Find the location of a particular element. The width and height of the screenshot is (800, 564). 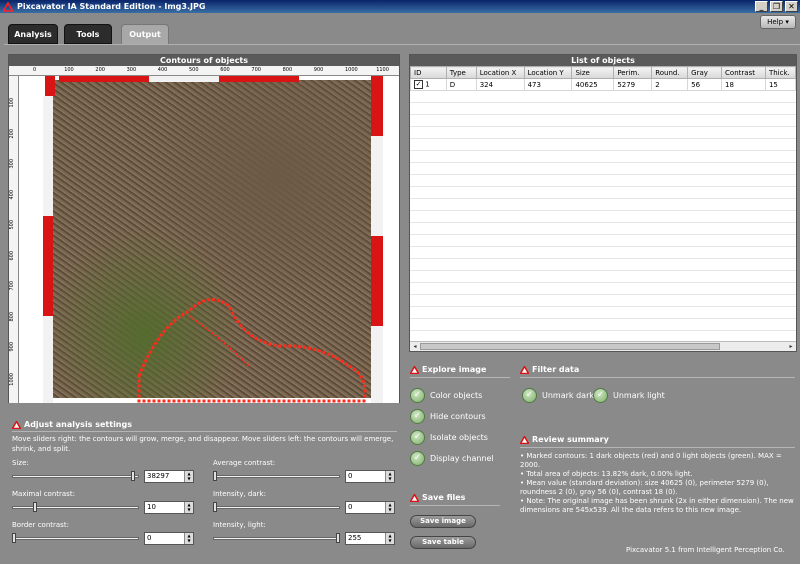

save-section-title: Save files is located at coordinates (437, 497).